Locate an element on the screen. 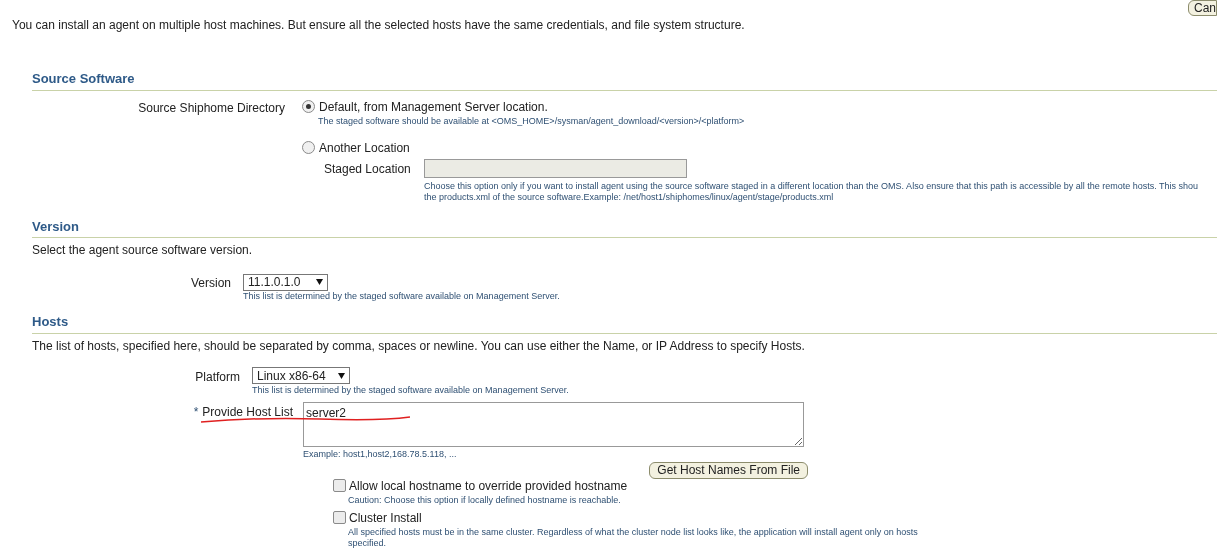  hint-text: Caution: Choose this option if locally defined hostname is reachable. is located at coordinates (485, 500).